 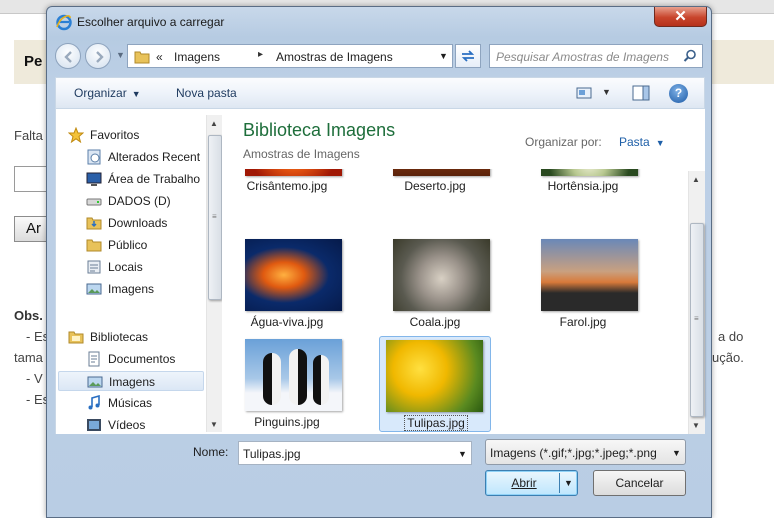 I want to click on open-label: Abrir, so click(x=524, y=483).